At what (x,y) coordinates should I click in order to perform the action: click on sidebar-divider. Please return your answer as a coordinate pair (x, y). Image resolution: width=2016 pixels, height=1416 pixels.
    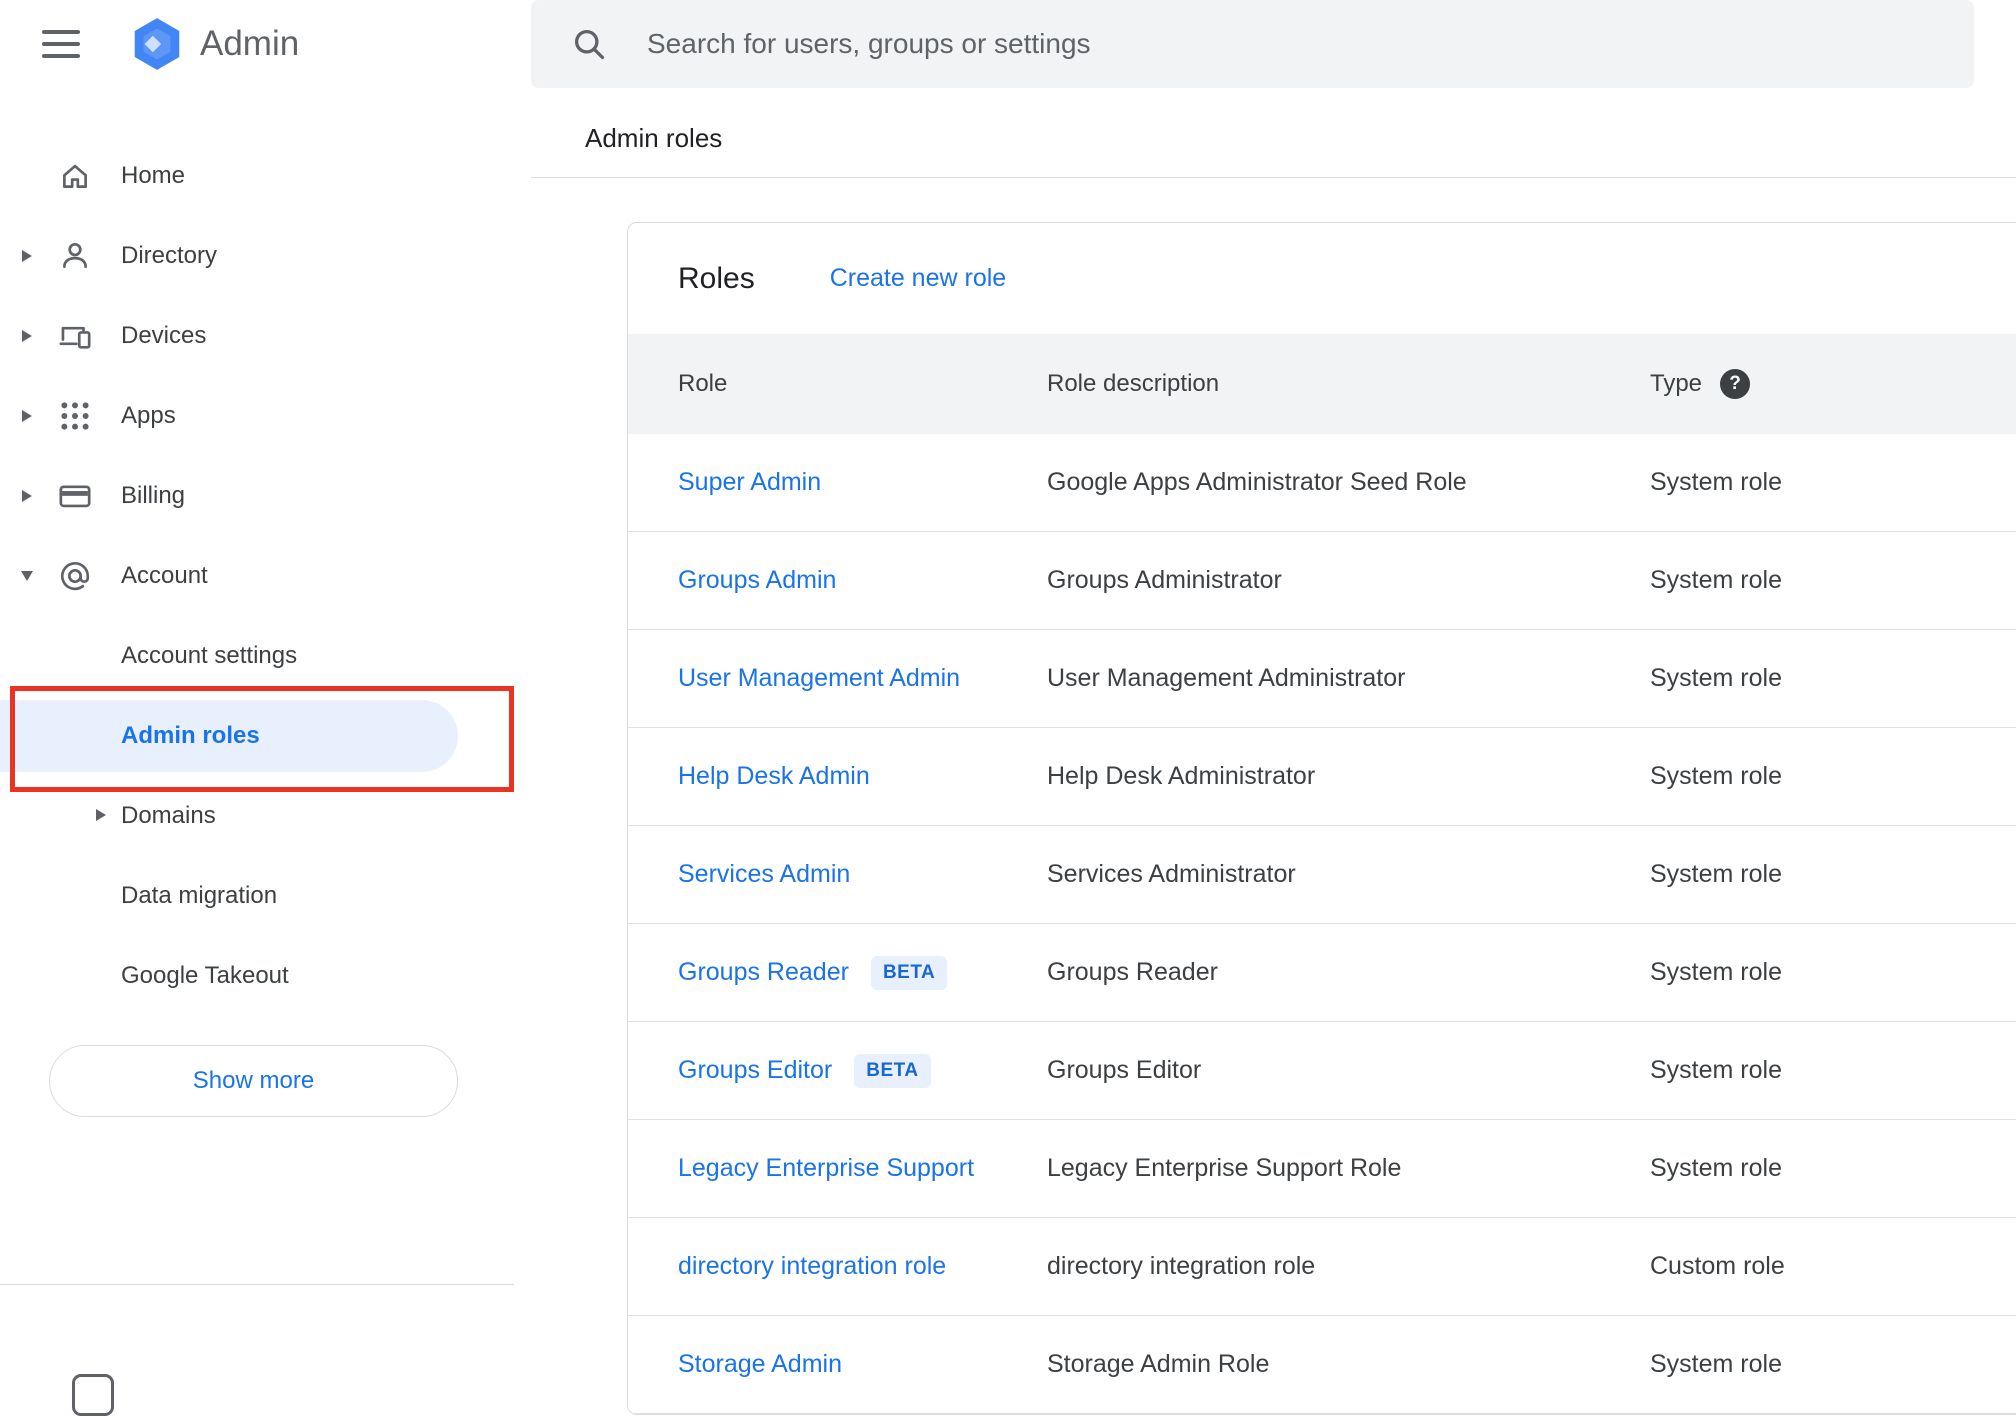
    Looking at the image, I should click on (257, 1284).